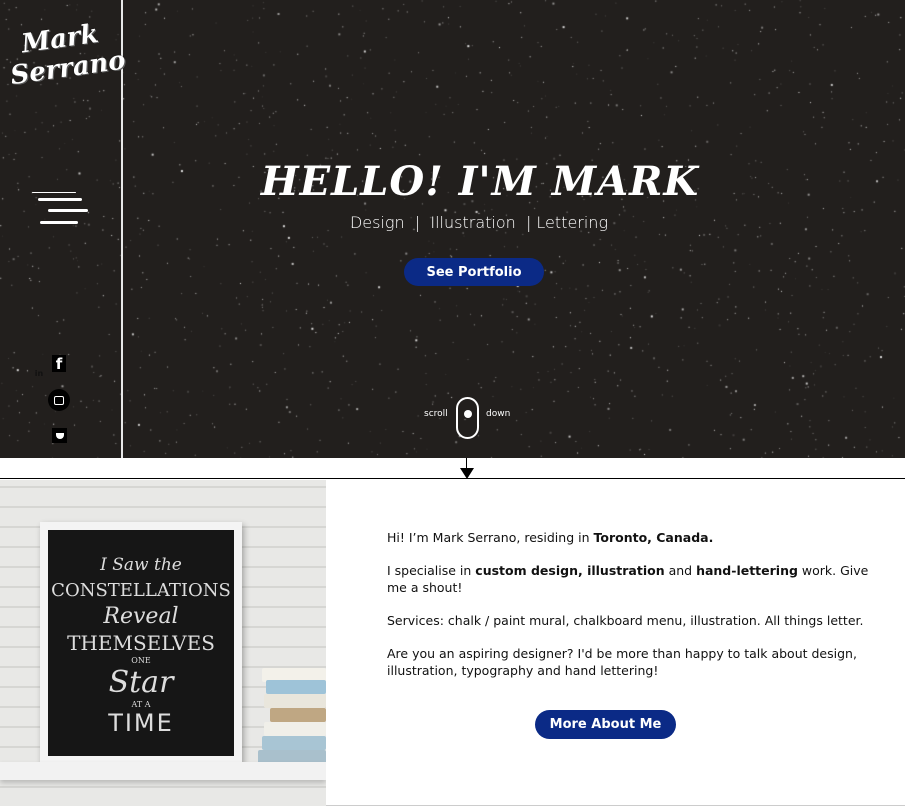  I want to click on hero-subtitle: Design | Illustration | Lettering, so click(479, 222).